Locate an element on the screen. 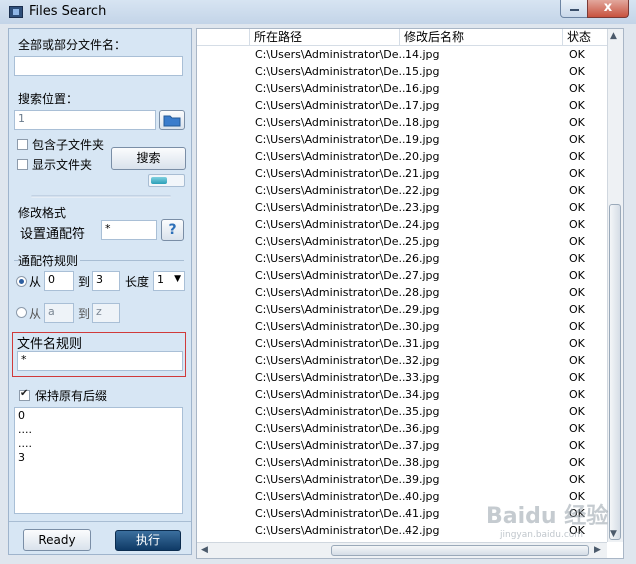 Image resolution: width=636 pixels, height=564 pixels. browse-folder-button is located at coordinates (172, 120).